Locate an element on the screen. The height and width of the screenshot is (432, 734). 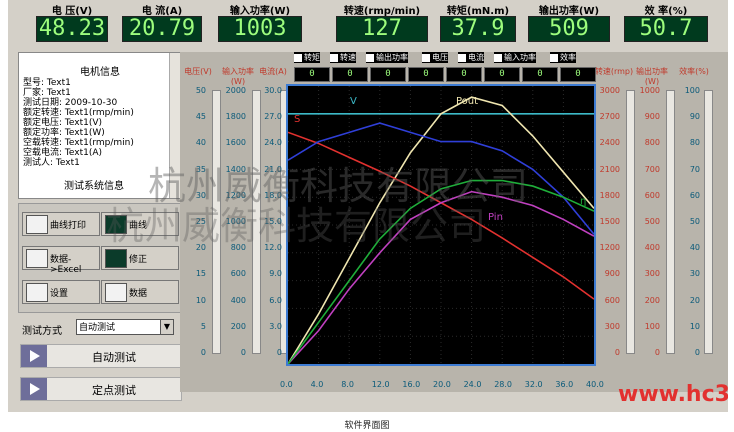
motor-info-title: 电机信息 is located at coordinates (100, 72).